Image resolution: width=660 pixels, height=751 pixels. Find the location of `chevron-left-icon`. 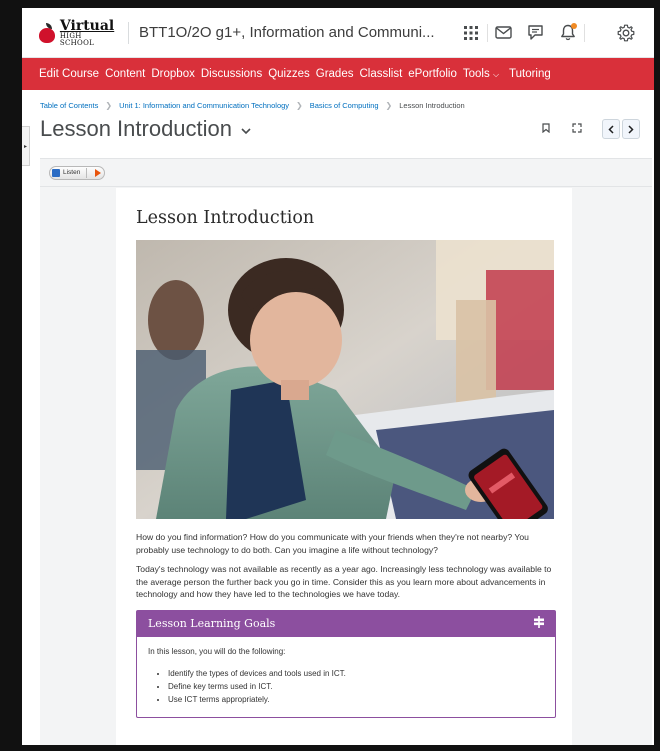

chevron-left-icon is located at coordinates (611, 129).